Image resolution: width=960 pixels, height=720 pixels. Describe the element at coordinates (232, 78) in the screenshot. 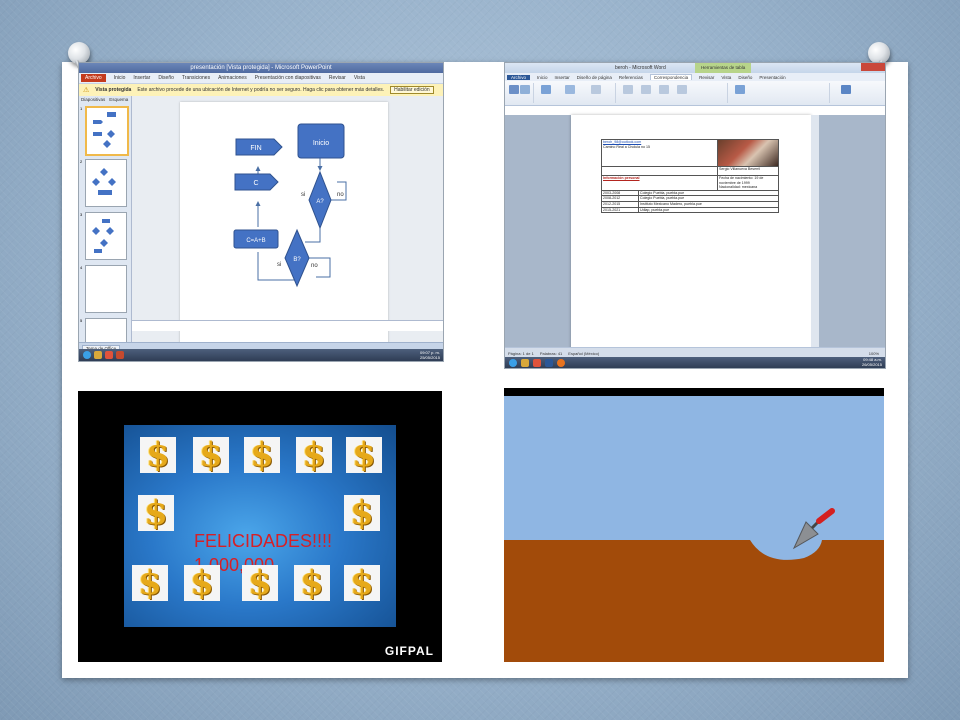

I see `tab-animations: Animaciones` at that location.